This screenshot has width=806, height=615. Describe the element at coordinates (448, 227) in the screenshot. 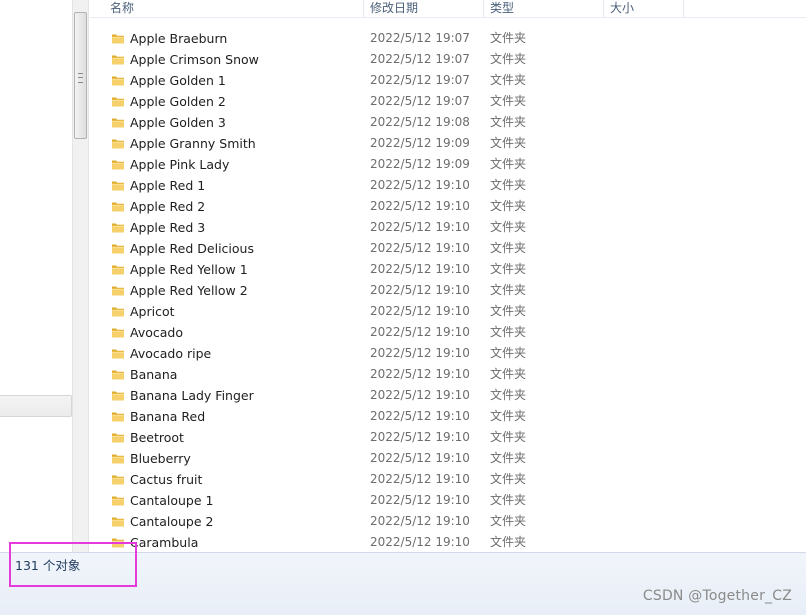

I see `table-row: Apple Red 3 2022/5/12 19:10 文件夹` at that location.